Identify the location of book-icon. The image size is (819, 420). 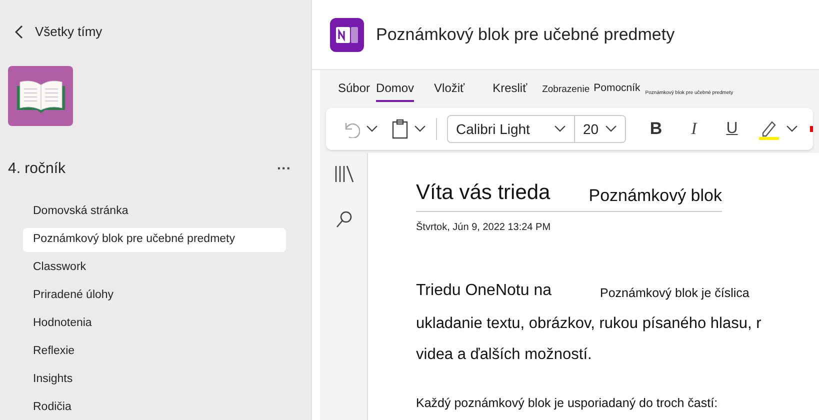
(40, 96).